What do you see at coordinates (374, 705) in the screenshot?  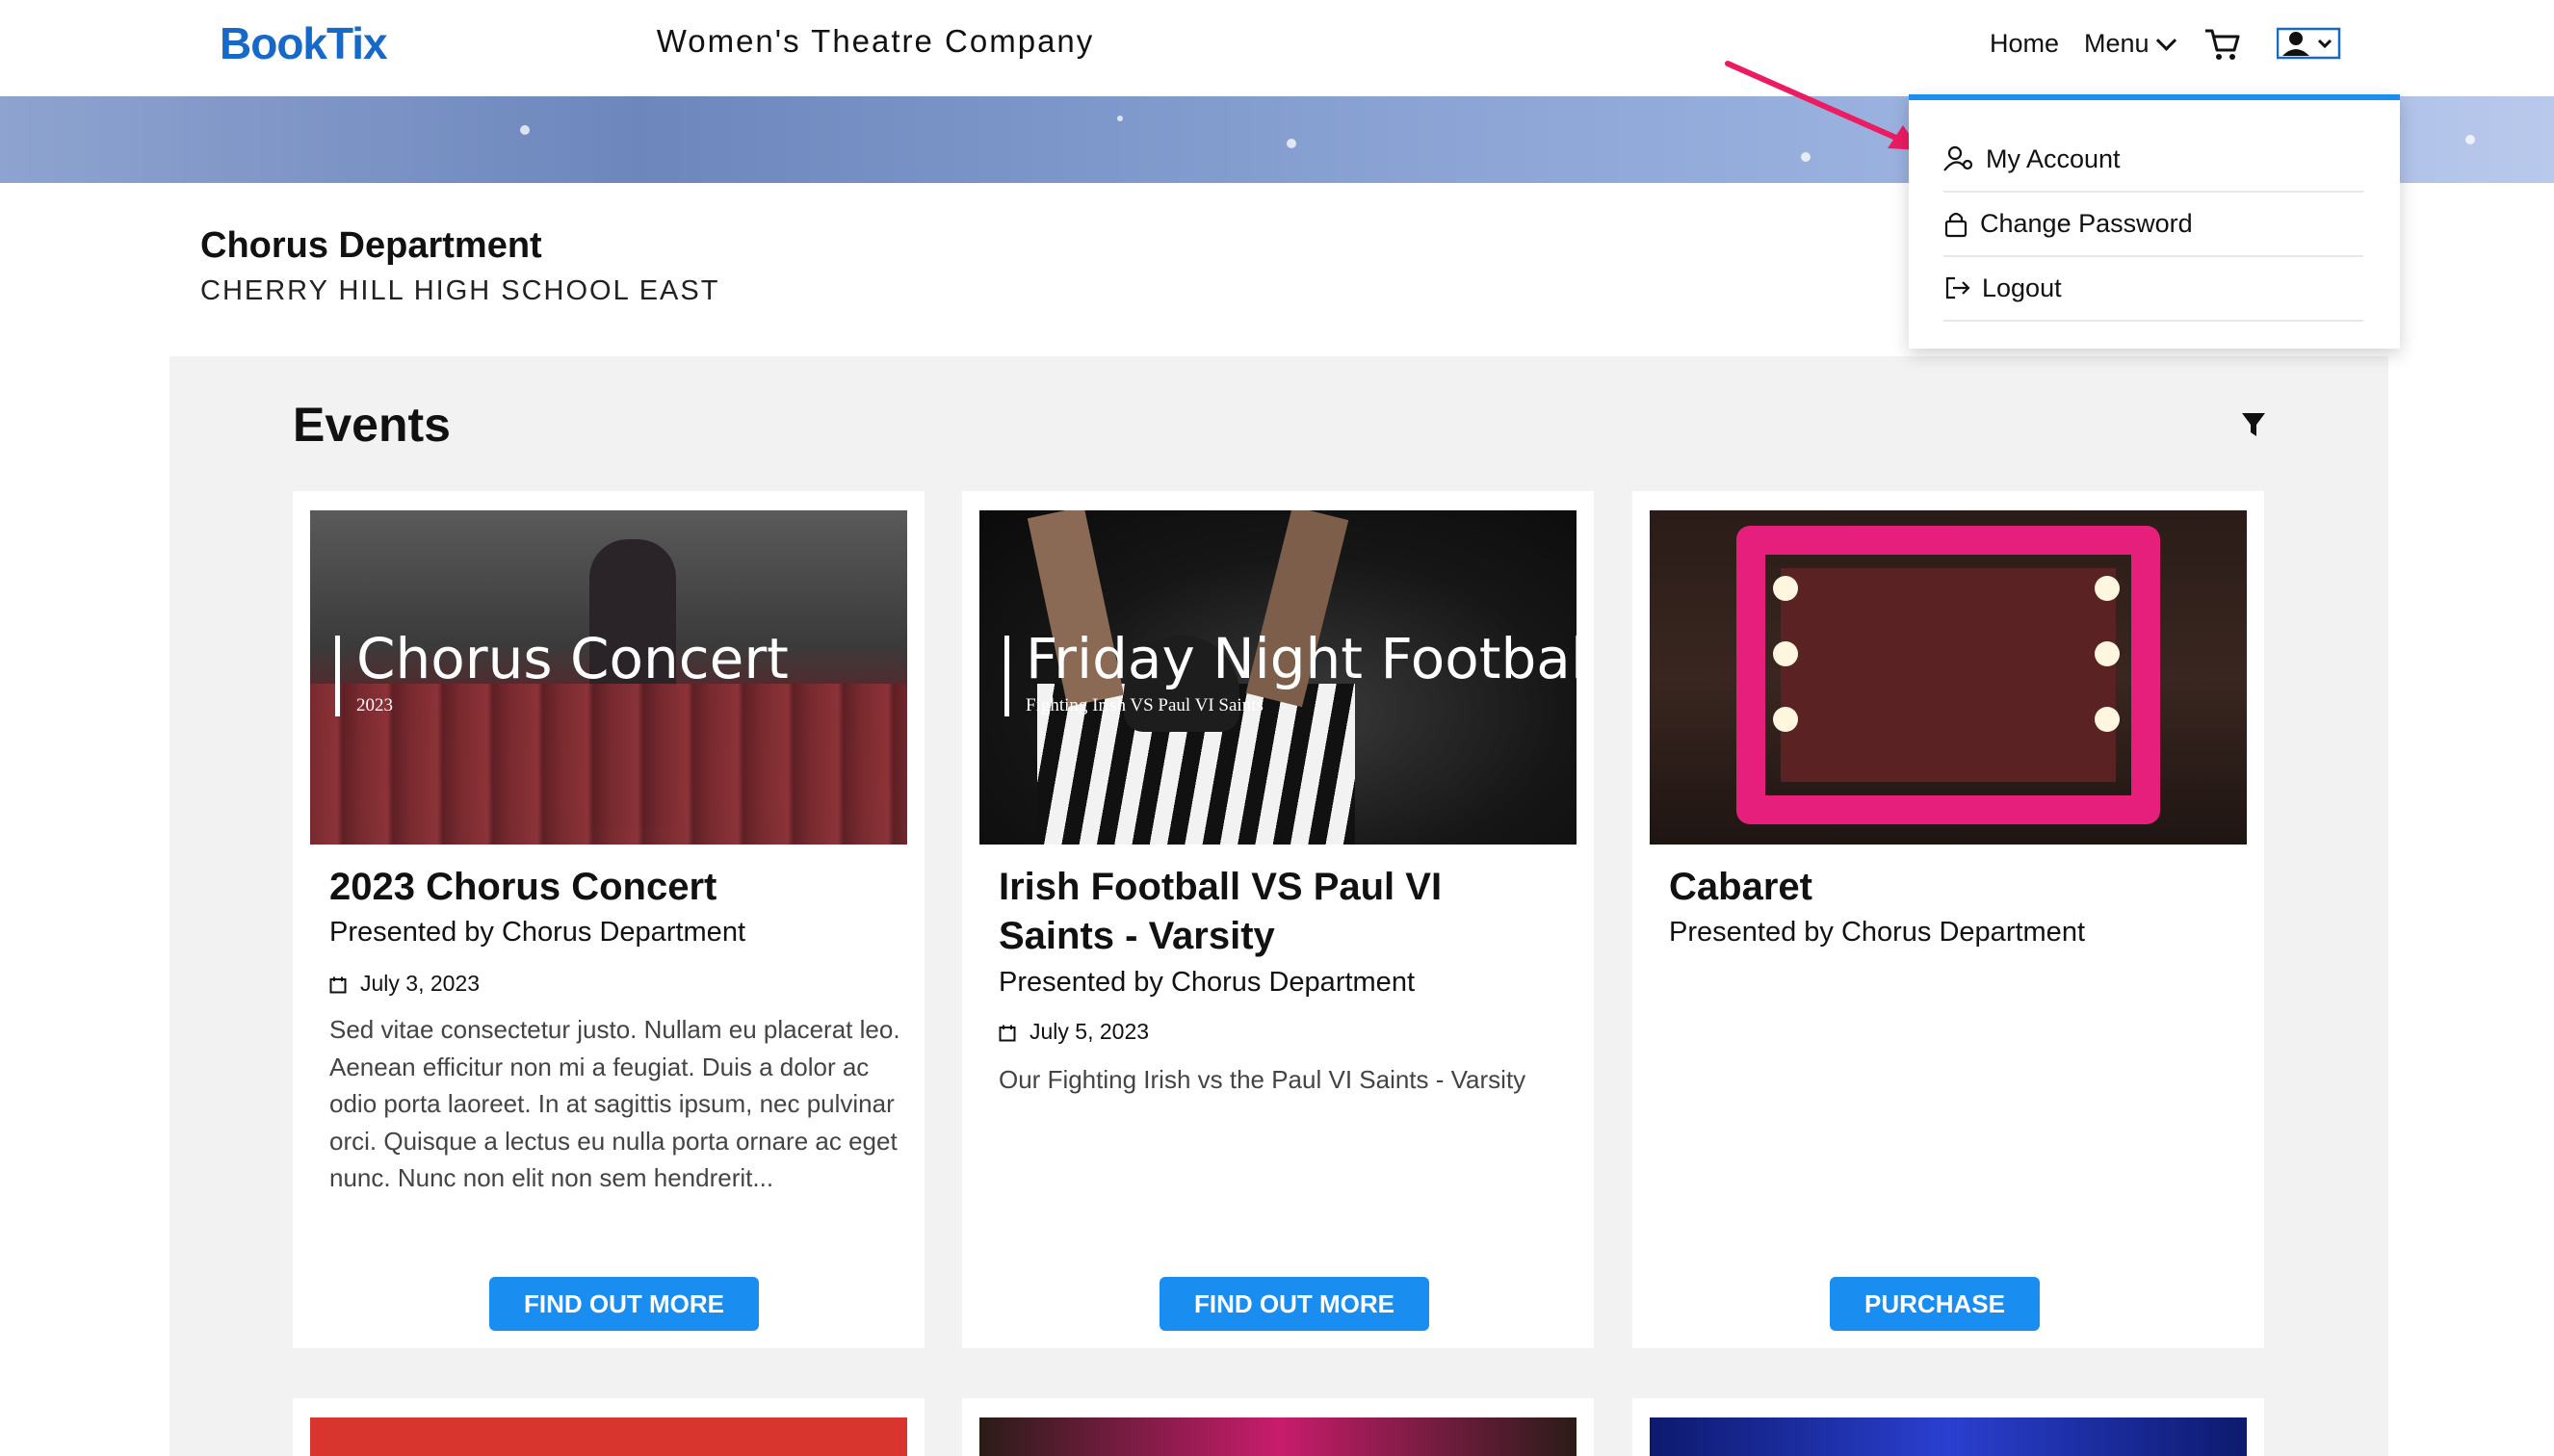 I see `image-subtitle: 2023` at bounding box center [374, 705].